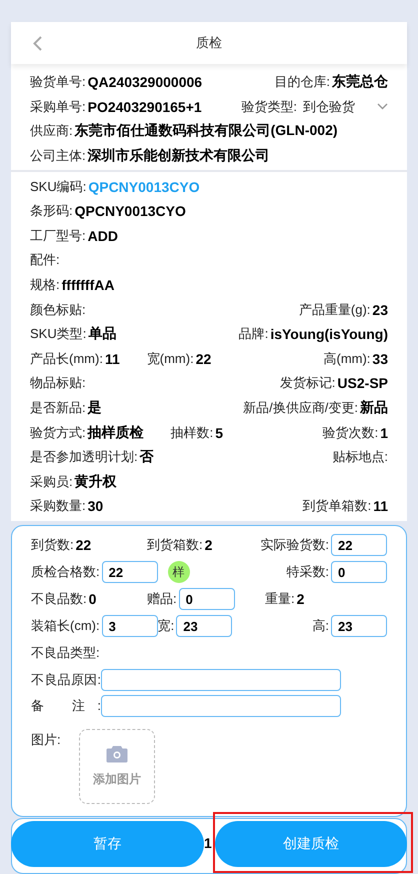 This screenshot has height=874, width=418. I want to click on field-value: 东莞市佰仕通数码科技有限公司(GLN-002), so click(206, 131).